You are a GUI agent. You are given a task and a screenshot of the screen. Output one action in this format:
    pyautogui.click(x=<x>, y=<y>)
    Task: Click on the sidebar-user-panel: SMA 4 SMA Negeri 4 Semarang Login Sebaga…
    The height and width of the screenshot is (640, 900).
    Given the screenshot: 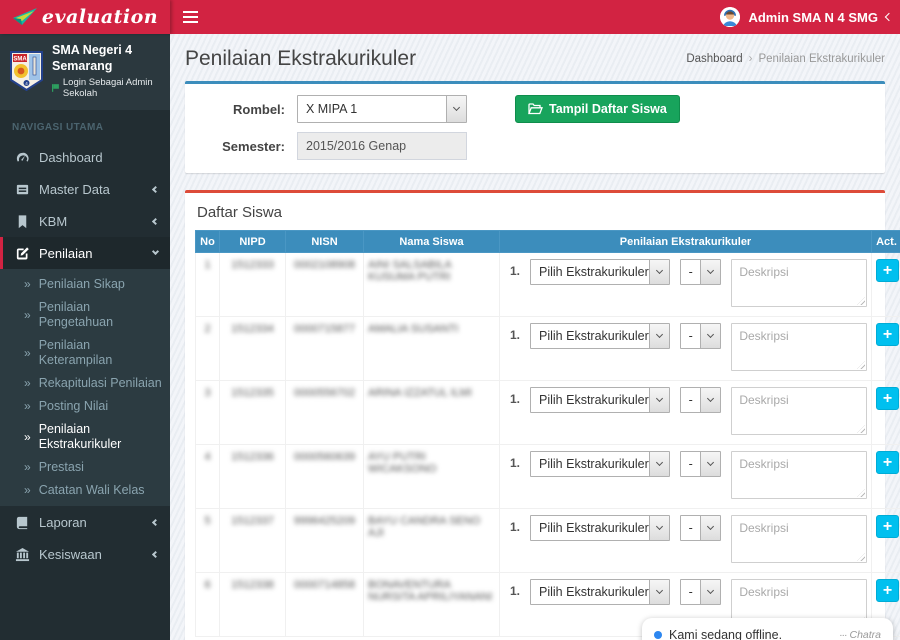 What is the action you would take?
    pyautogui.click(x=85, y=72)
    